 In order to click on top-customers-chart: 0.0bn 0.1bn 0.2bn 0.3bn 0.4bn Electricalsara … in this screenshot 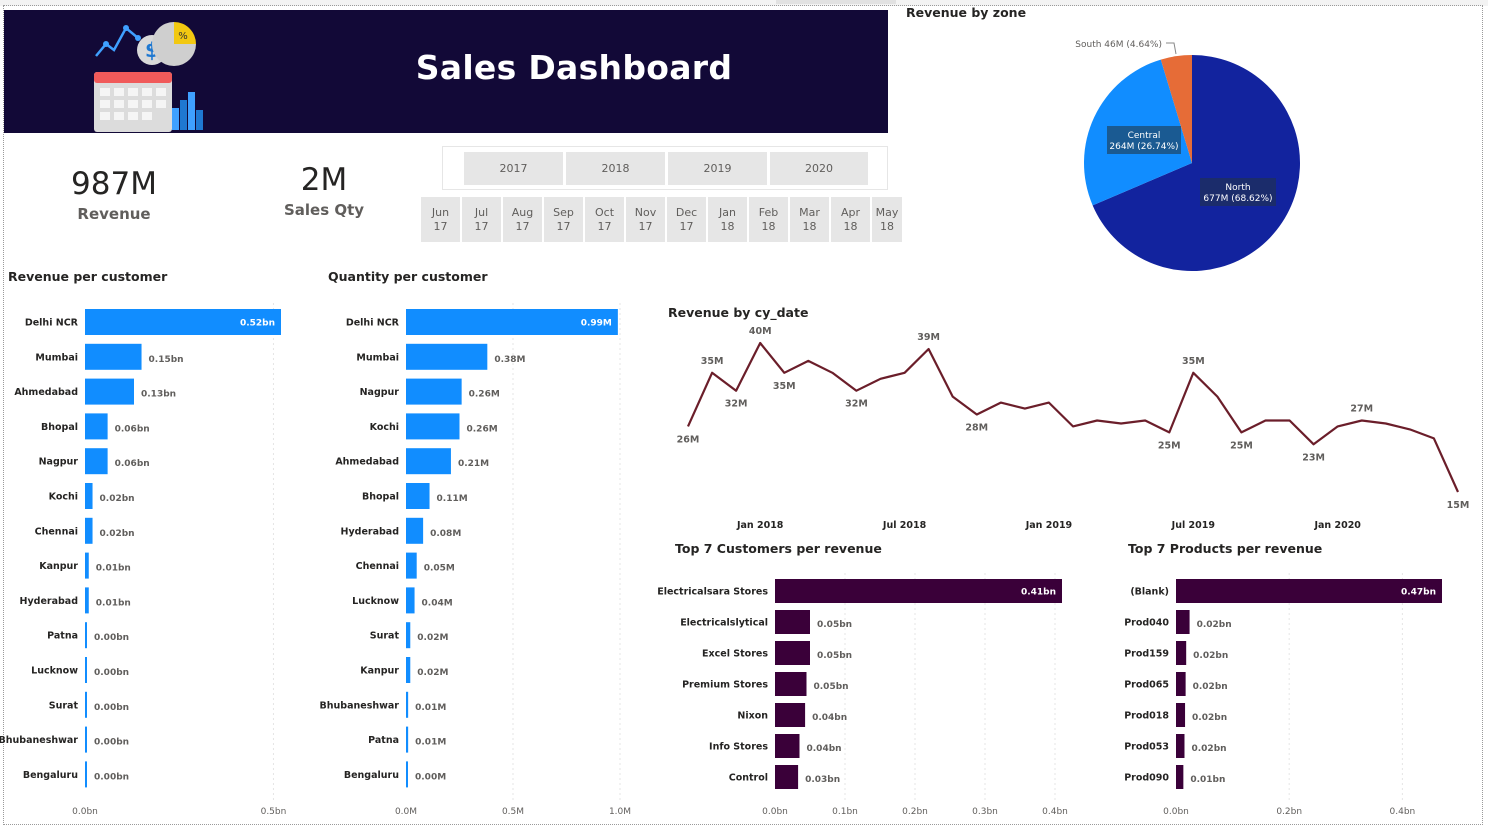, I will do `click(868, 692)`.